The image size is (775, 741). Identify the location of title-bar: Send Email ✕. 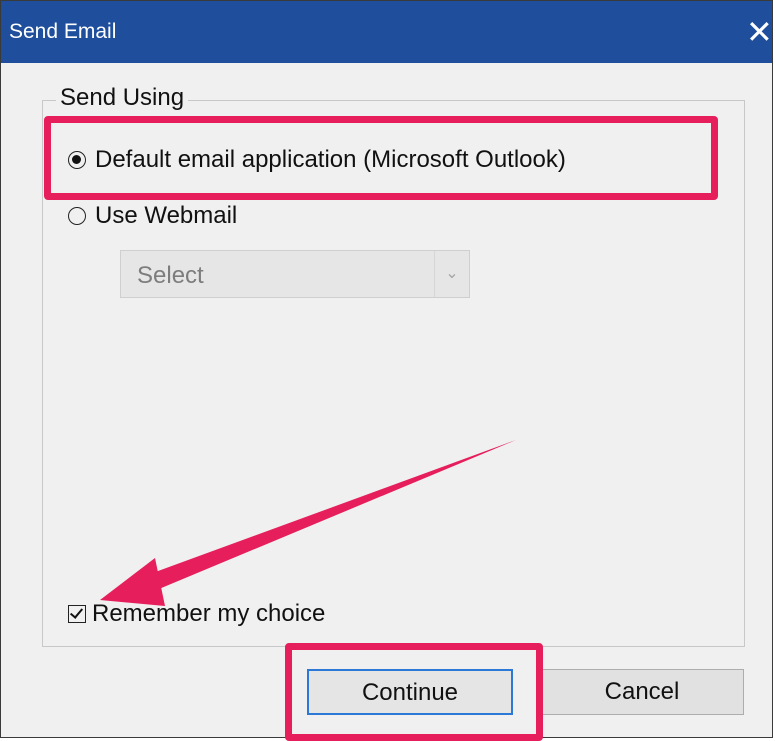
(387, 32).